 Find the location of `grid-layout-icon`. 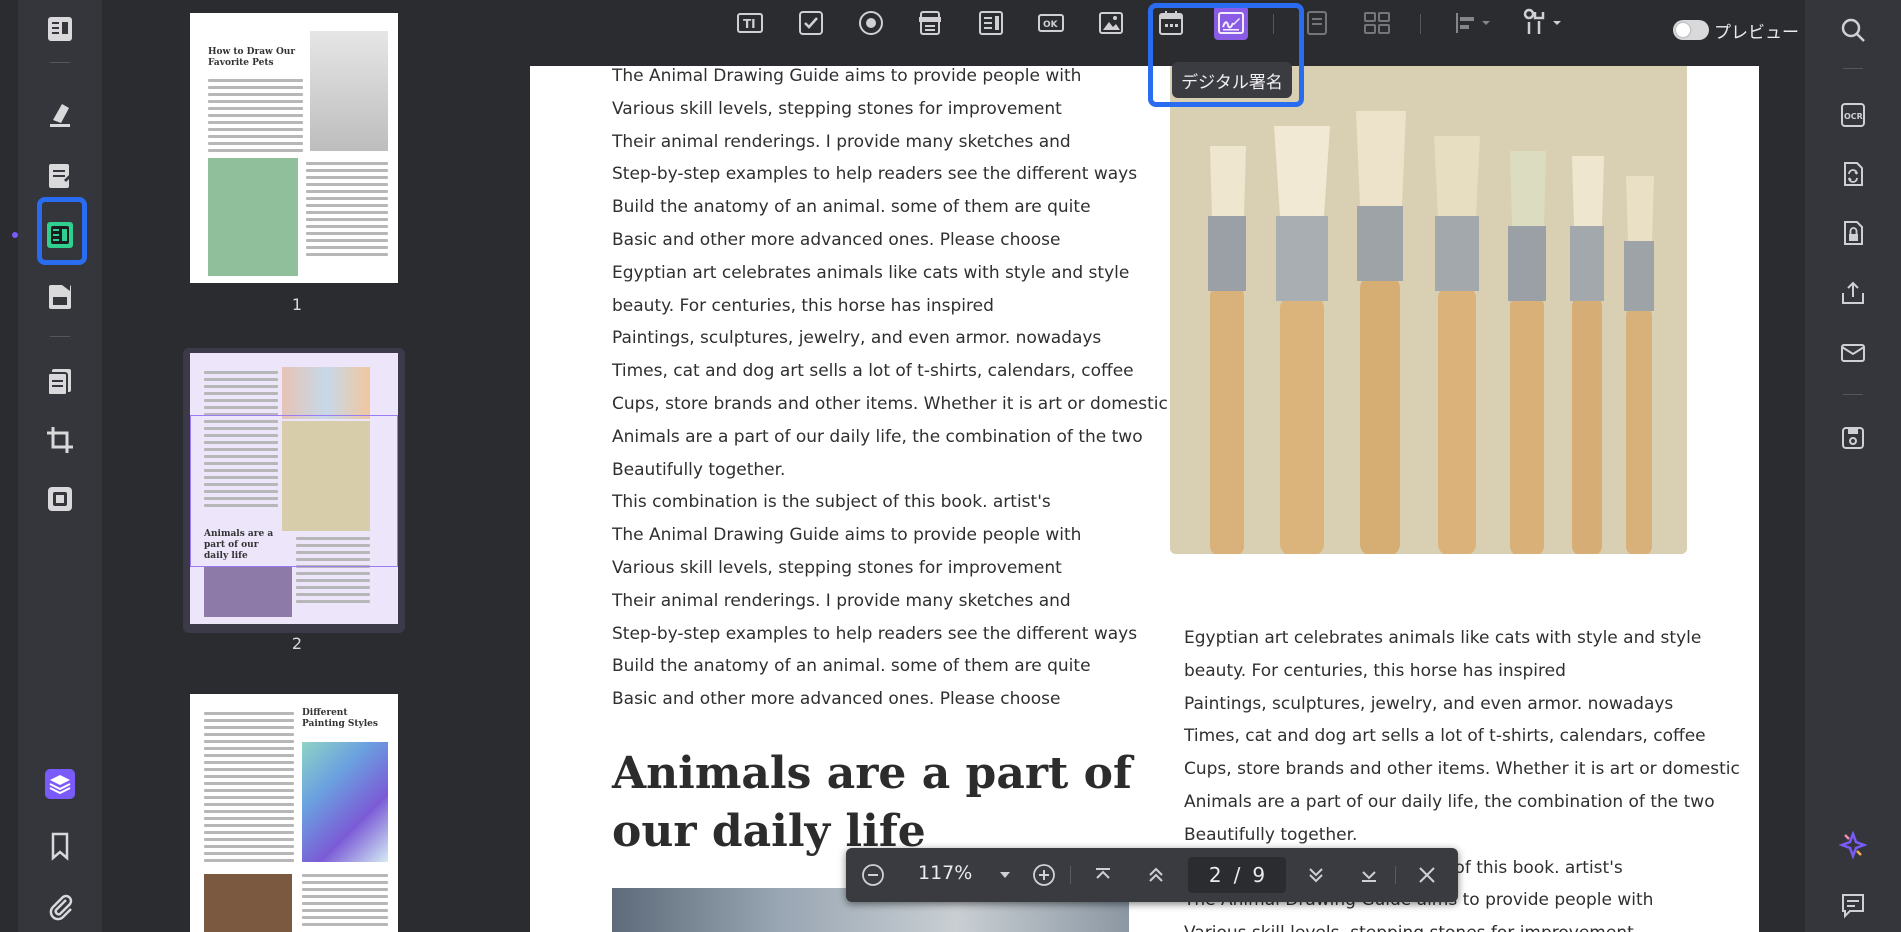

grid-layout-icon is located at coordinates (1377, 23).